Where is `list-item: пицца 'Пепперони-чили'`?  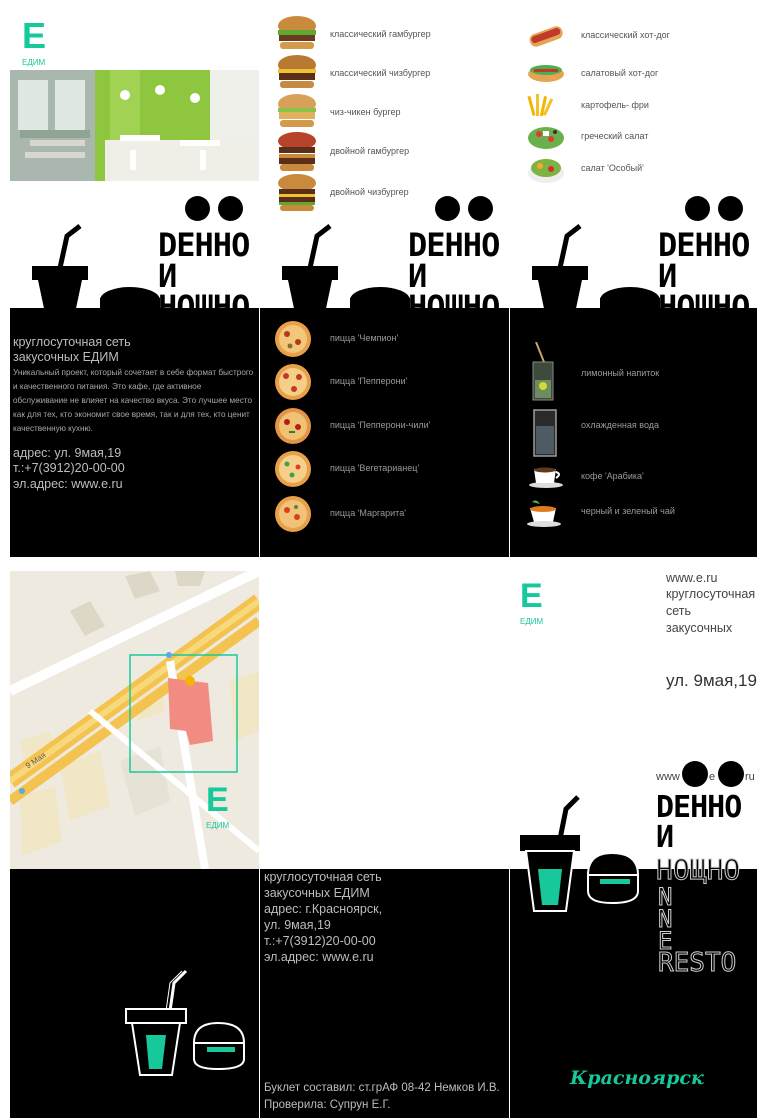
list-item: пицца 'Пепперони-чили' is located at coordinates (352, 428).